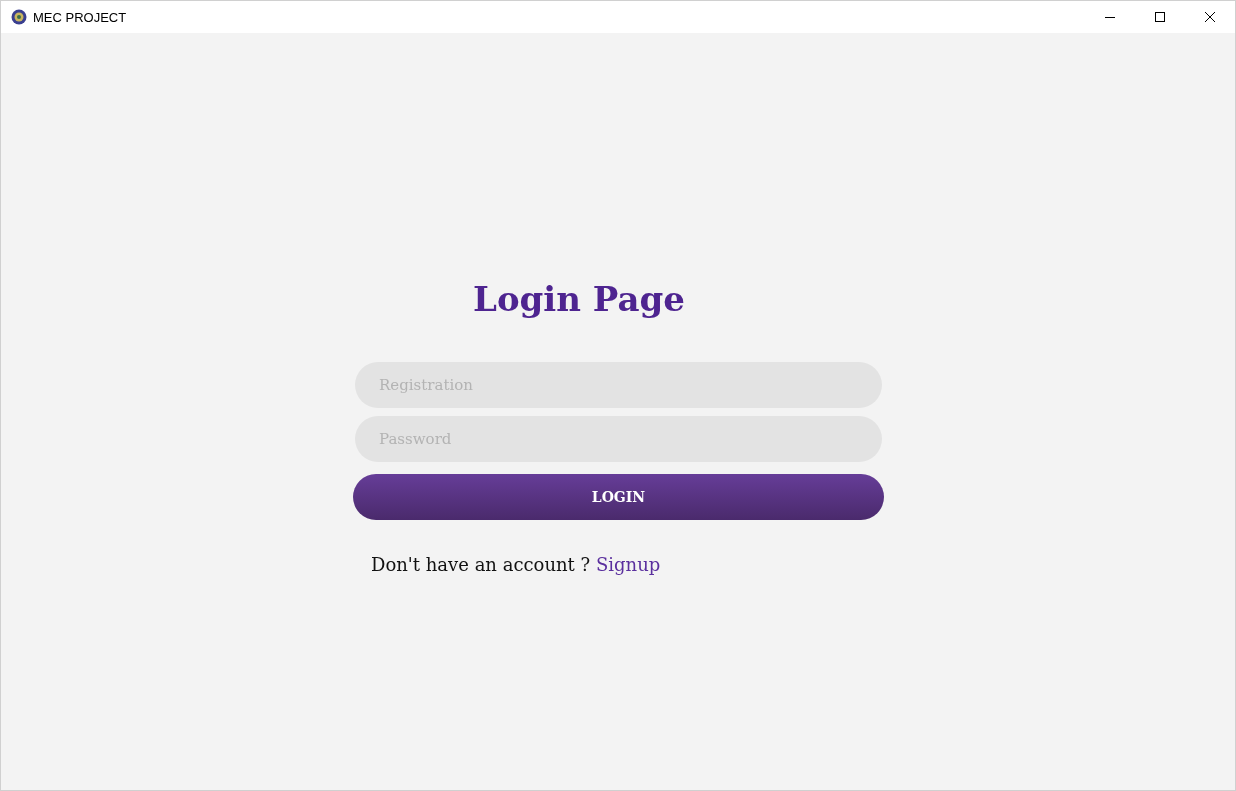 The image size is (1236, 791). What do you see at coordinates (80, 17) in the screenshot?
I see `window-title: MEC PROJECT` at bounding box center [80, 17].